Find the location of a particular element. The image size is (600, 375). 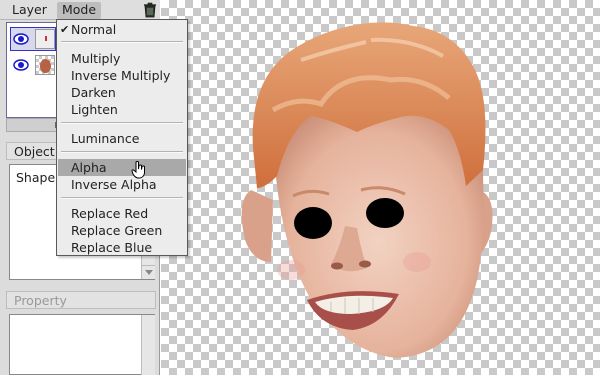

trash-icon is located at coordinates (150, 10).